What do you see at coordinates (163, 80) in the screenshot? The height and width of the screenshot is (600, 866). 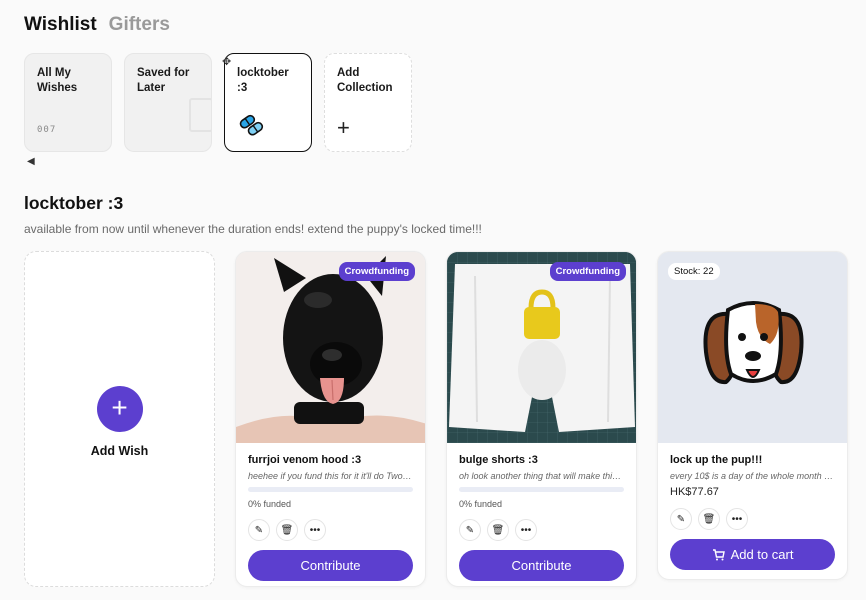 I see `collection-title: Saved for Later` at bounding box center [163, 80].